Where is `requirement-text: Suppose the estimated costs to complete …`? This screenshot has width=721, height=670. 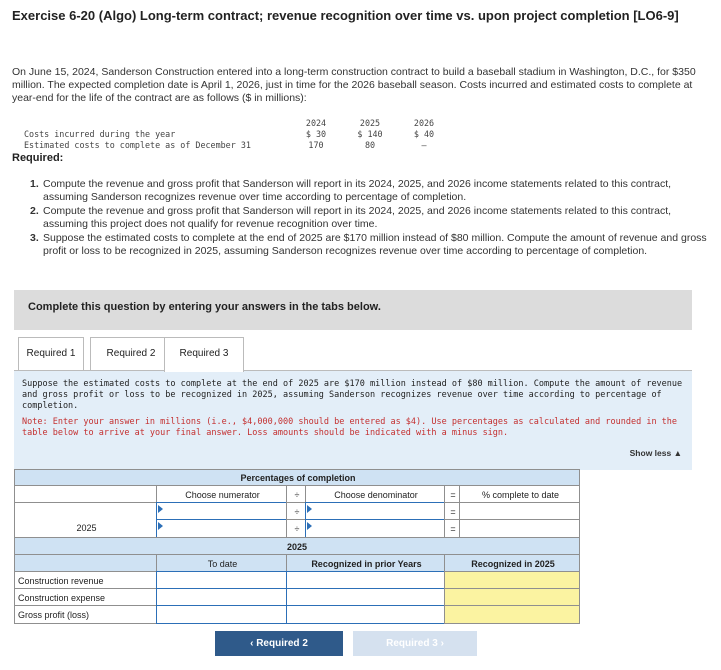 requirement-text: Suppose the estimated costs to complete … is located at coordinates (375, 244).